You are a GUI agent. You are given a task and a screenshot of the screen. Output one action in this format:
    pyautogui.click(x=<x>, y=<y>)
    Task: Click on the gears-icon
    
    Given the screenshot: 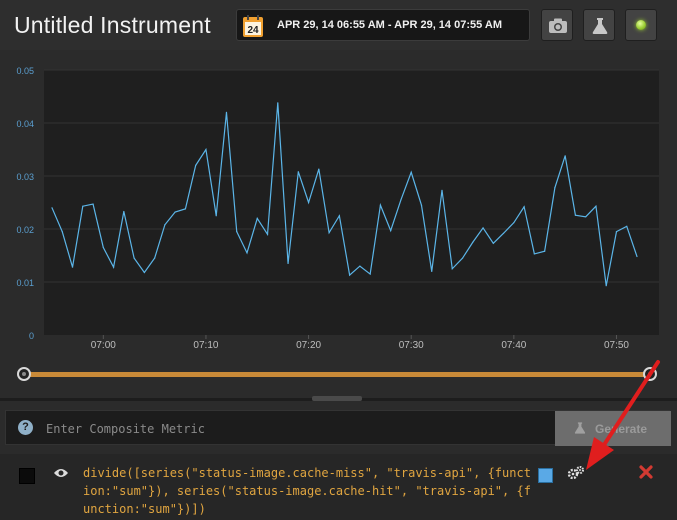 What is the action you would take?
    pyautogui.click(x=576, y=473)
    